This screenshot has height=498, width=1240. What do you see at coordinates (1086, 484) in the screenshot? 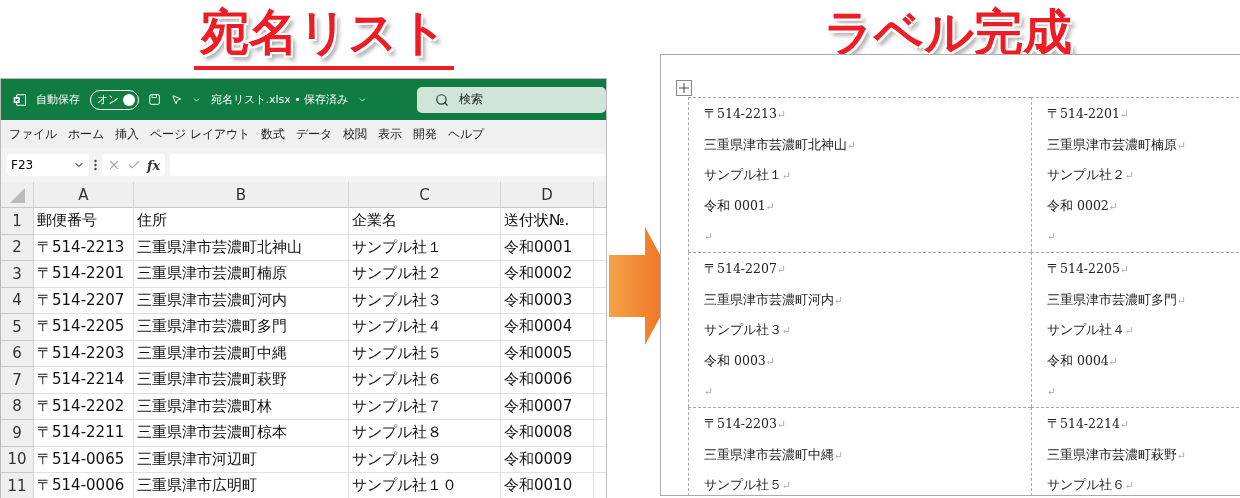
I see `label-text: サンプル社６` at bounding box center [1086, 484].